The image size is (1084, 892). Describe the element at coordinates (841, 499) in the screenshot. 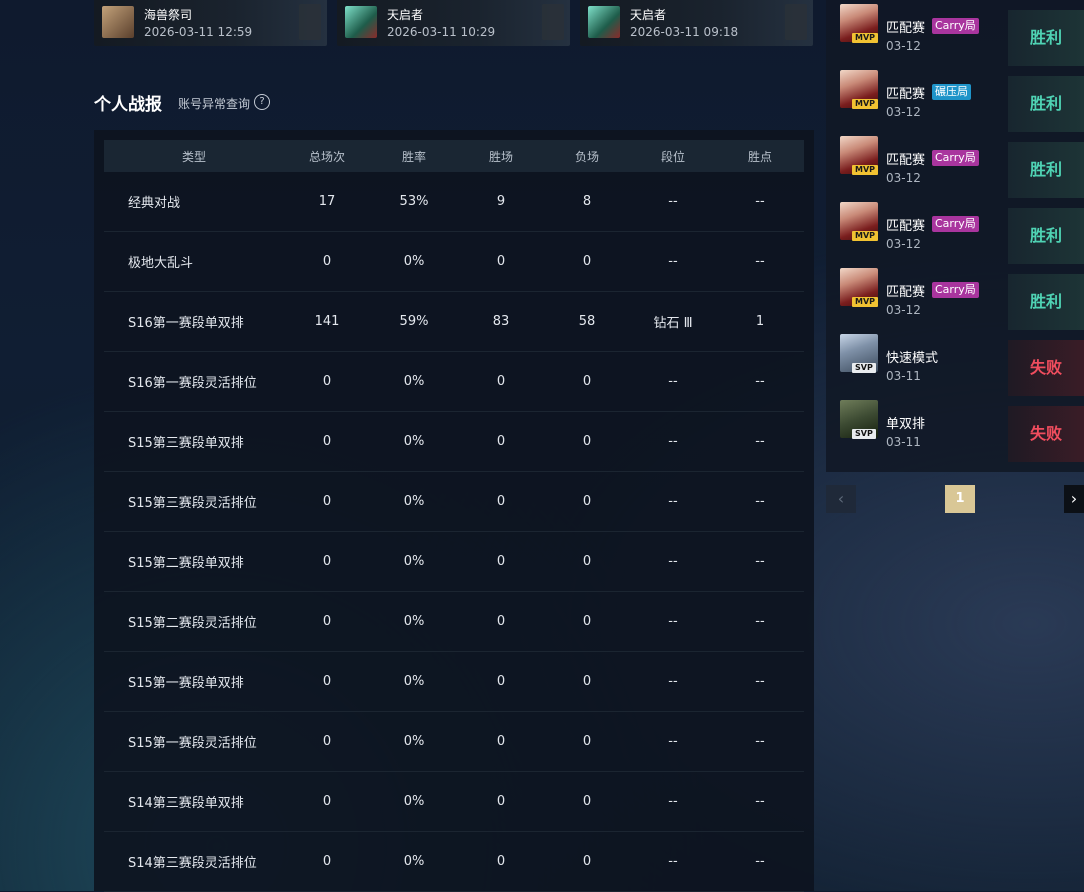

I see `pagination-prev-button: ‹` at that location.